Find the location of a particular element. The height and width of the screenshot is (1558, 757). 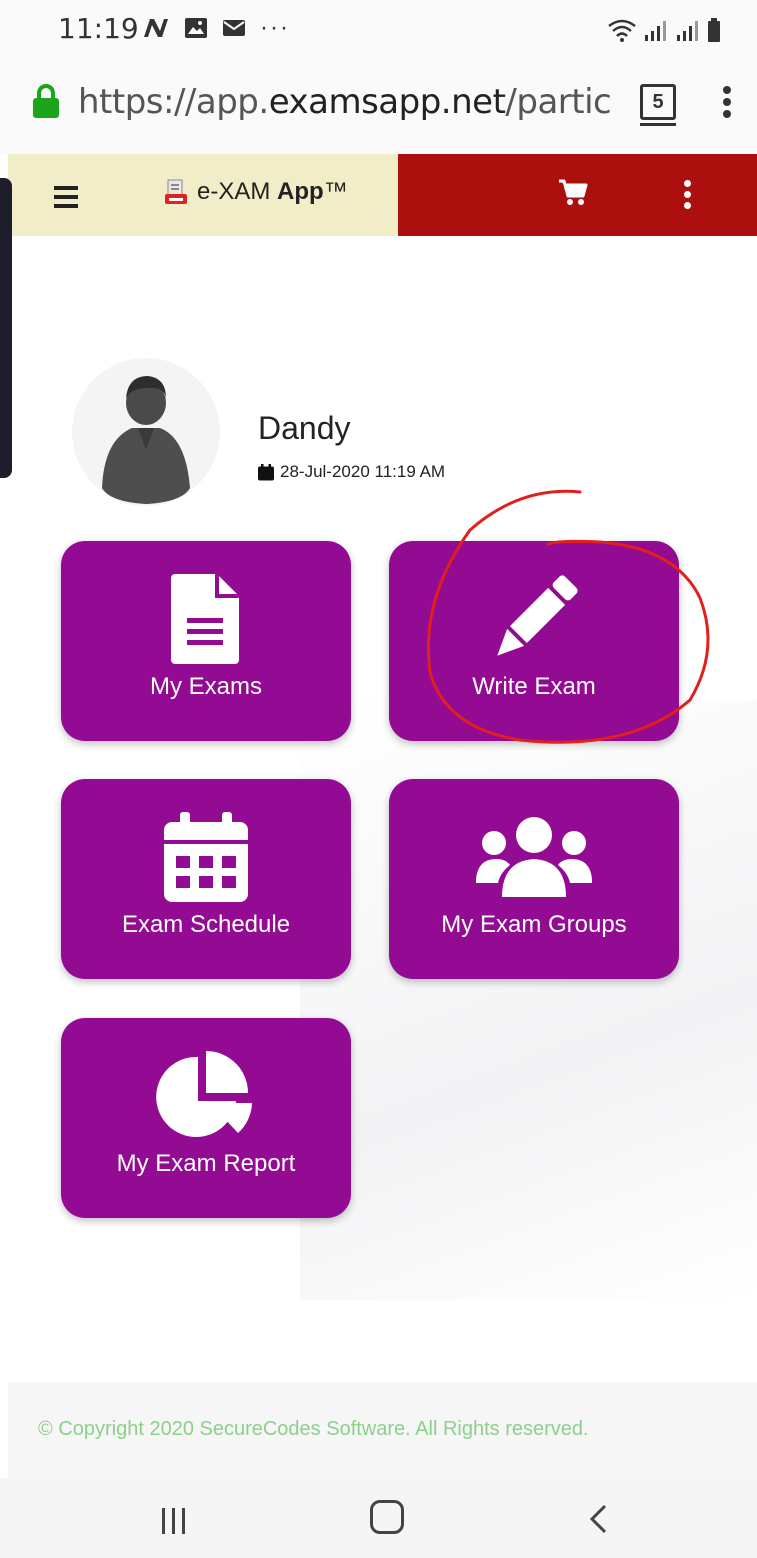

status-time: 11:19 is located at coordinates (98, 28).